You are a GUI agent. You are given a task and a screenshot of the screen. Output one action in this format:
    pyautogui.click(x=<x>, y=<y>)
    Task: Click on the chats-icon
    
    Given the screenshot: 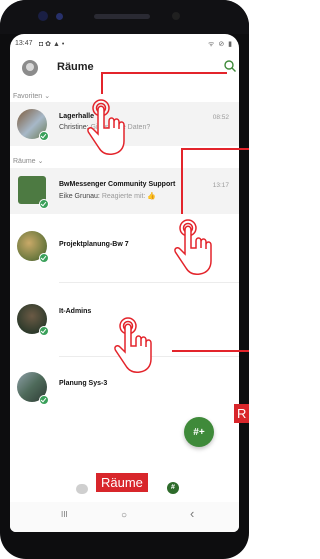 What is the action you would take?
    pyautogui.click(x=82, y=489)
    